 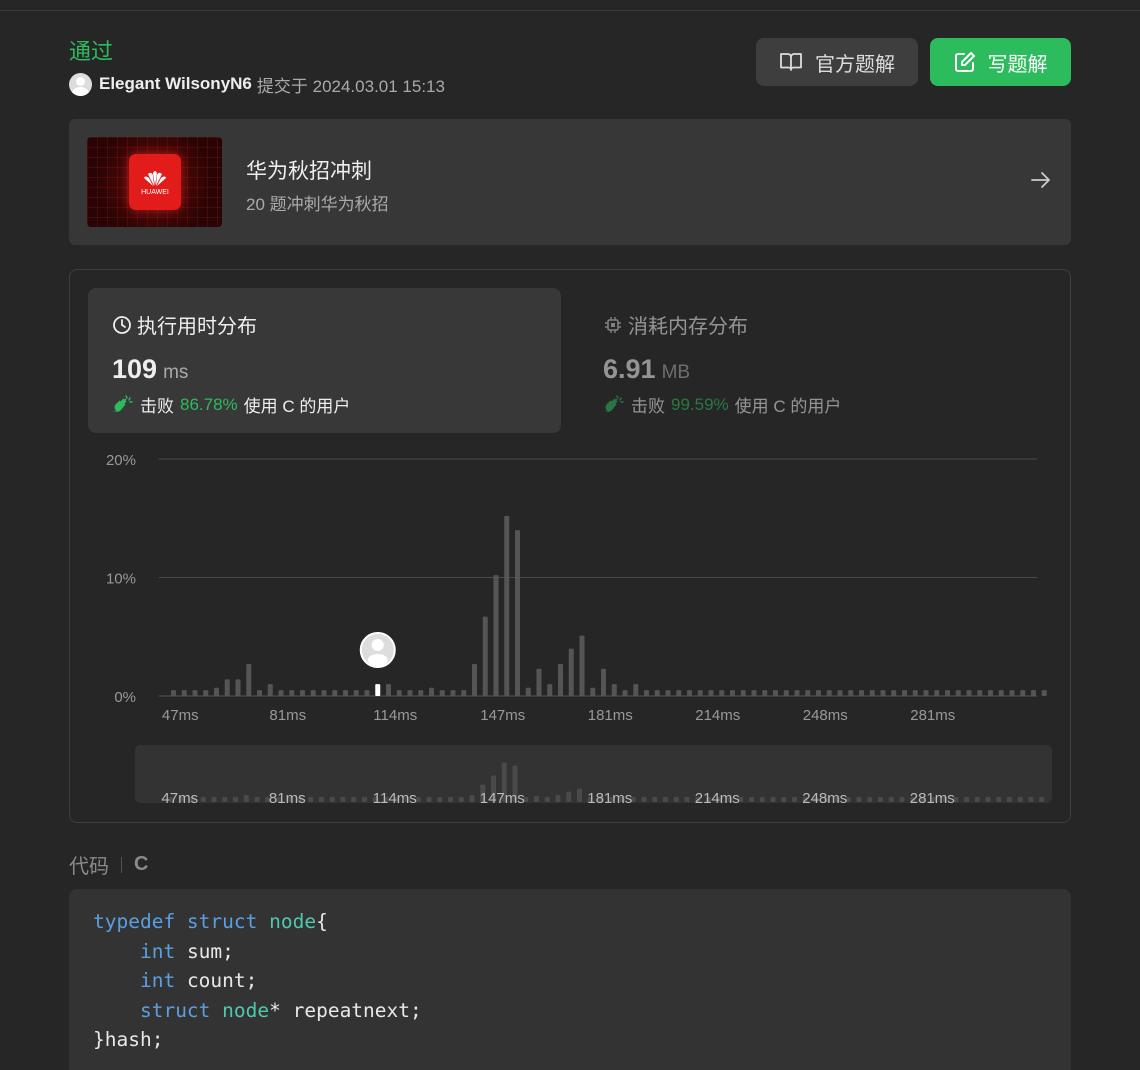 What do you see at coordinates (80, 84) in the screenshot?
I see `avatar` at bounding box center [80, 84].